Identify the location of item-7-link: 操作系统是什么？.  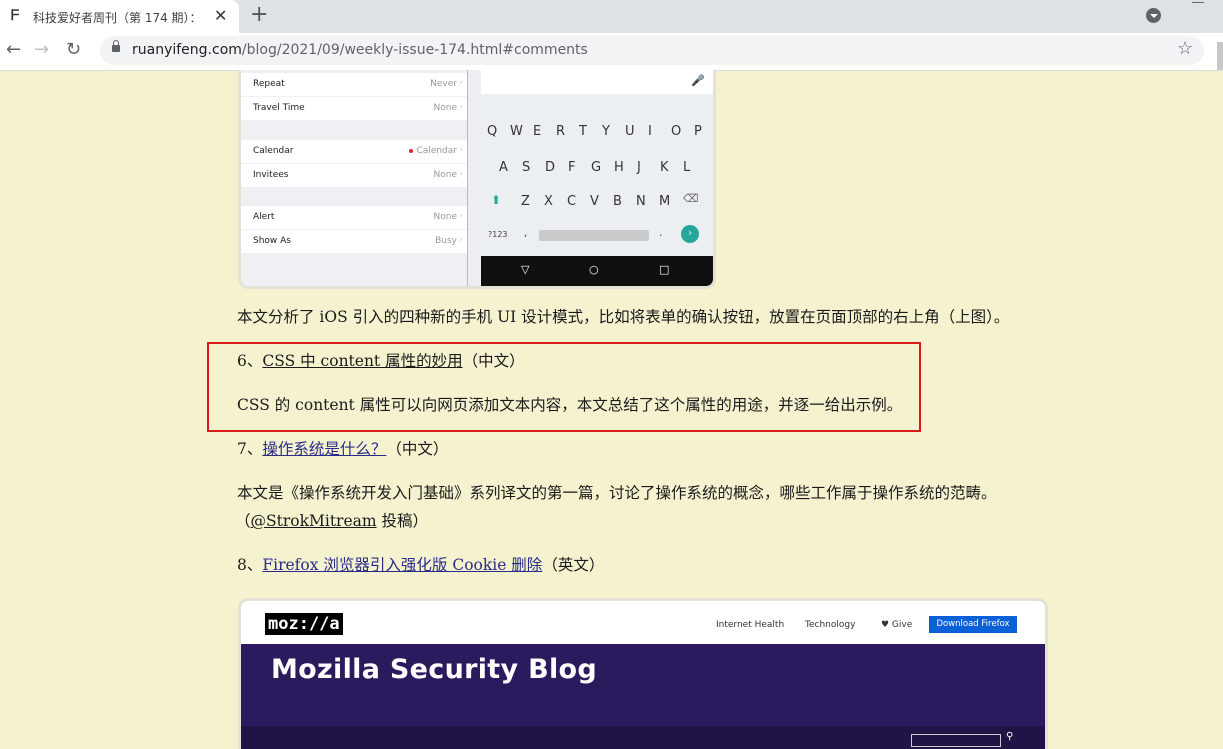
(324, 449).